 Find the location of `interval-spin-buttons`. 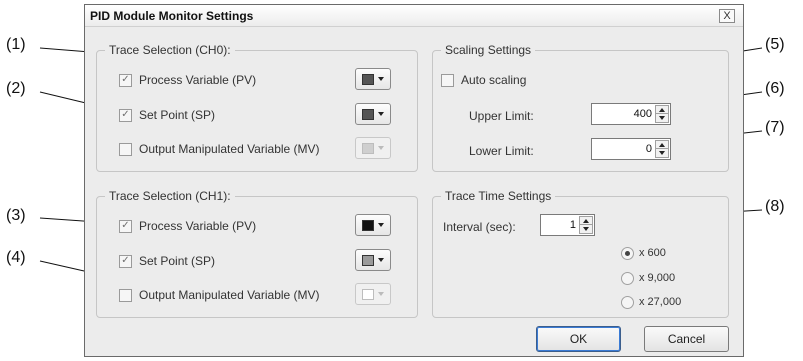

interval-spin-buttons is located at coordinates (586, 225).